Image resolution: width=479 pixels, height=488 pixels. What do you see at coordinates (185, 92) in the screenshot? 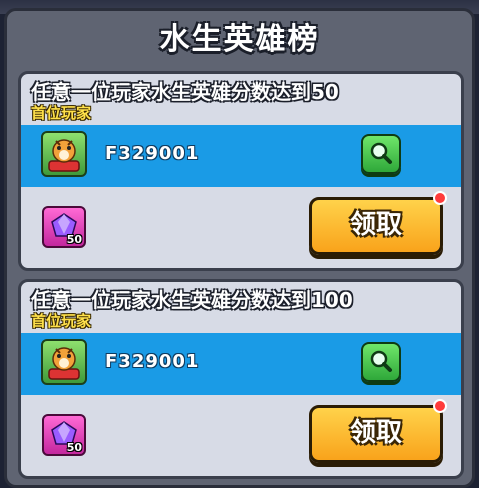
I see `task-text: 任意一位玩家水生英雄分数达到50` at bounding box center [185, 92].